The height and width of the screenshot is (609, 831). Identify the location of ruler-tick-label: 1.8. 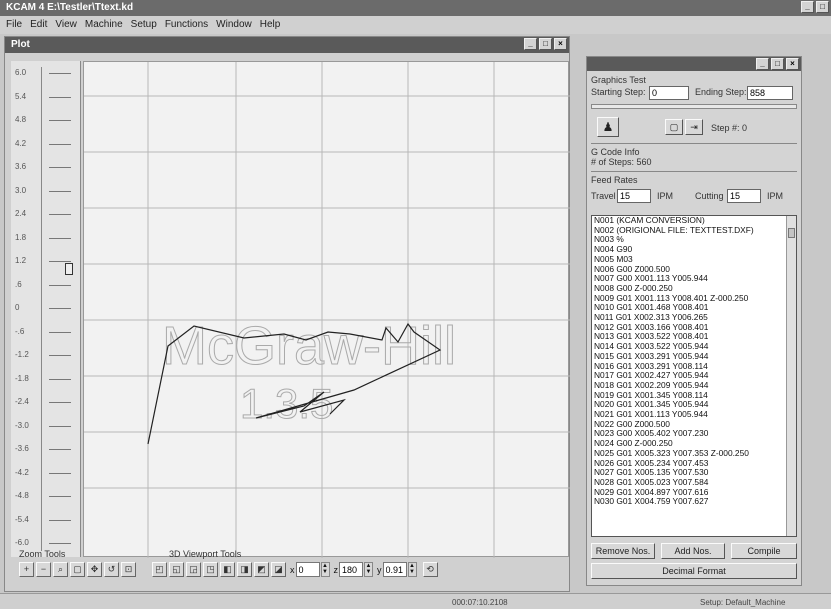
(21, 237).